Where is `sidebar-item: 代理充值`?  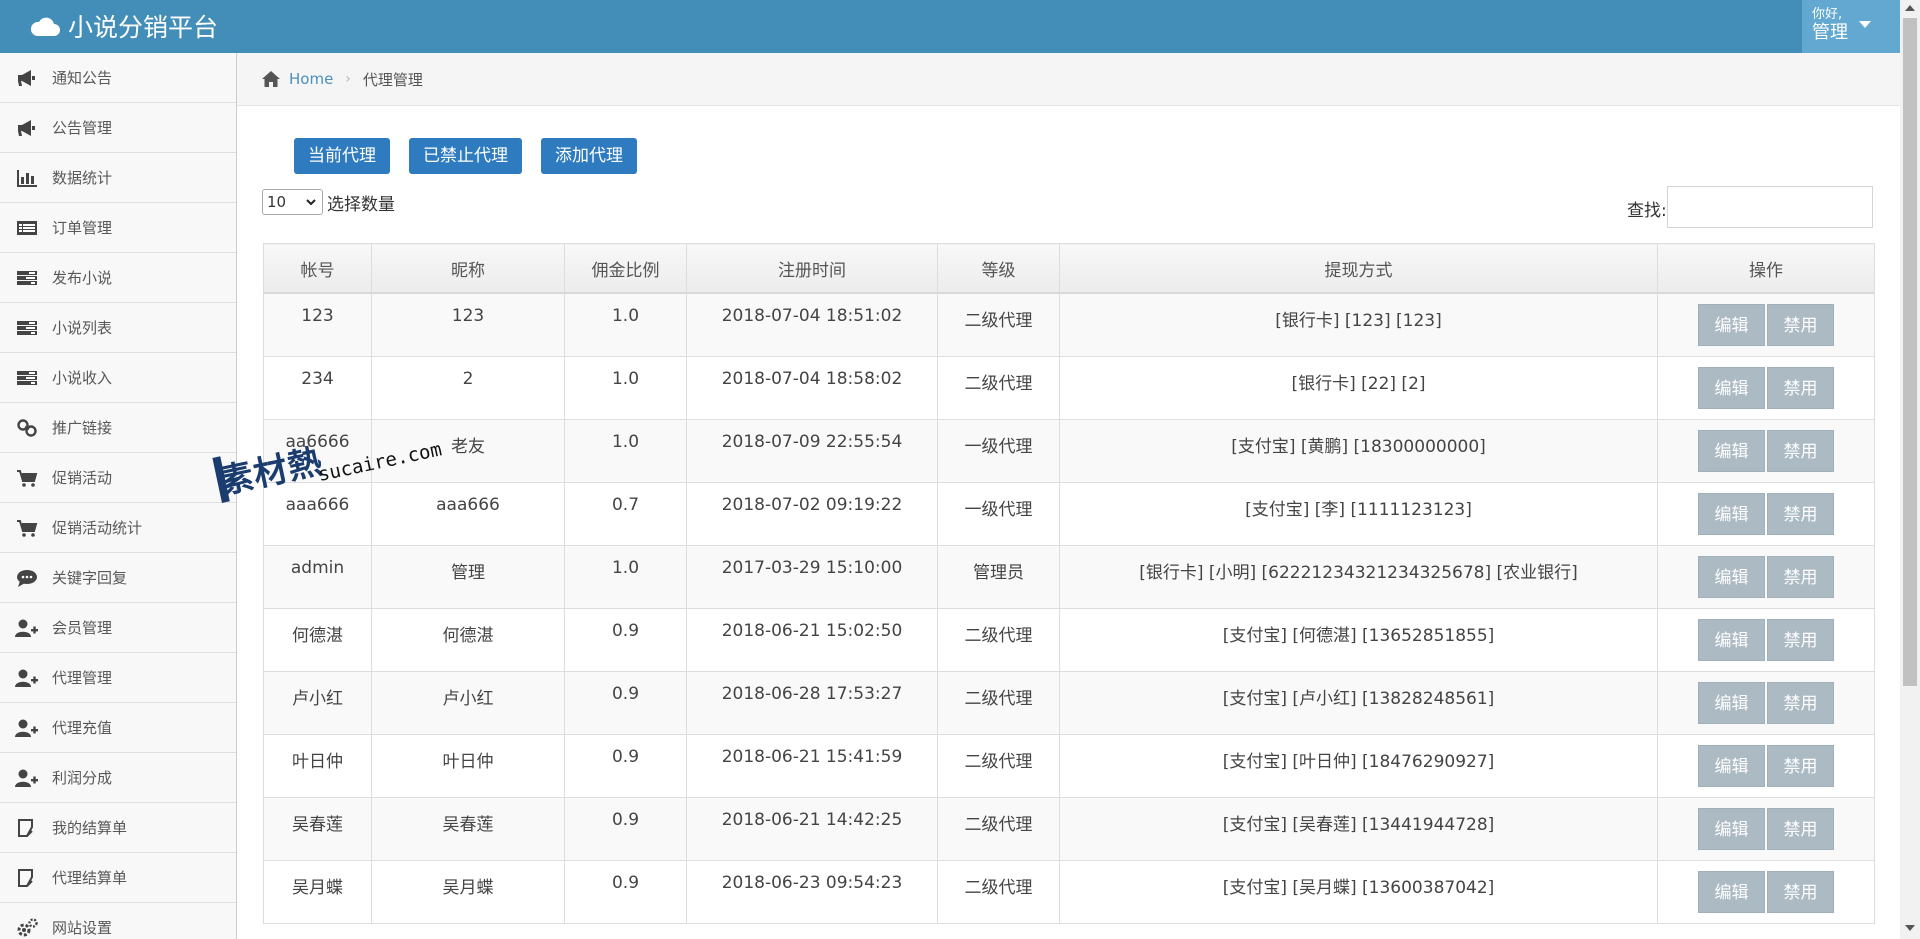
sidebar-item: 代理充值 is located at coordinates (118, 728).